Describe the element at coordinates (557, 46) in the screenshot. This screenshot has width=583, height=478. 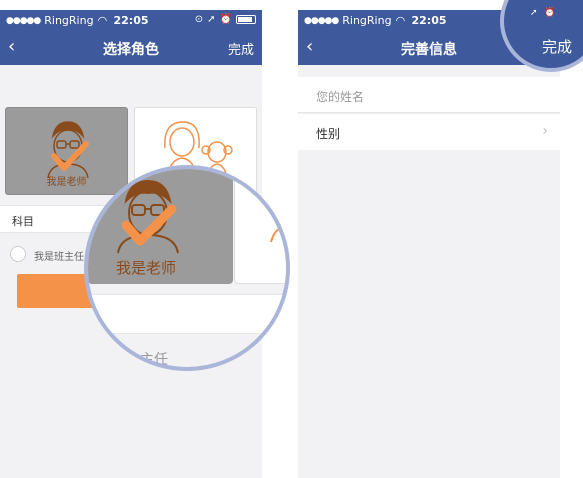
I see `magnified-done-button: 完成` at that location.